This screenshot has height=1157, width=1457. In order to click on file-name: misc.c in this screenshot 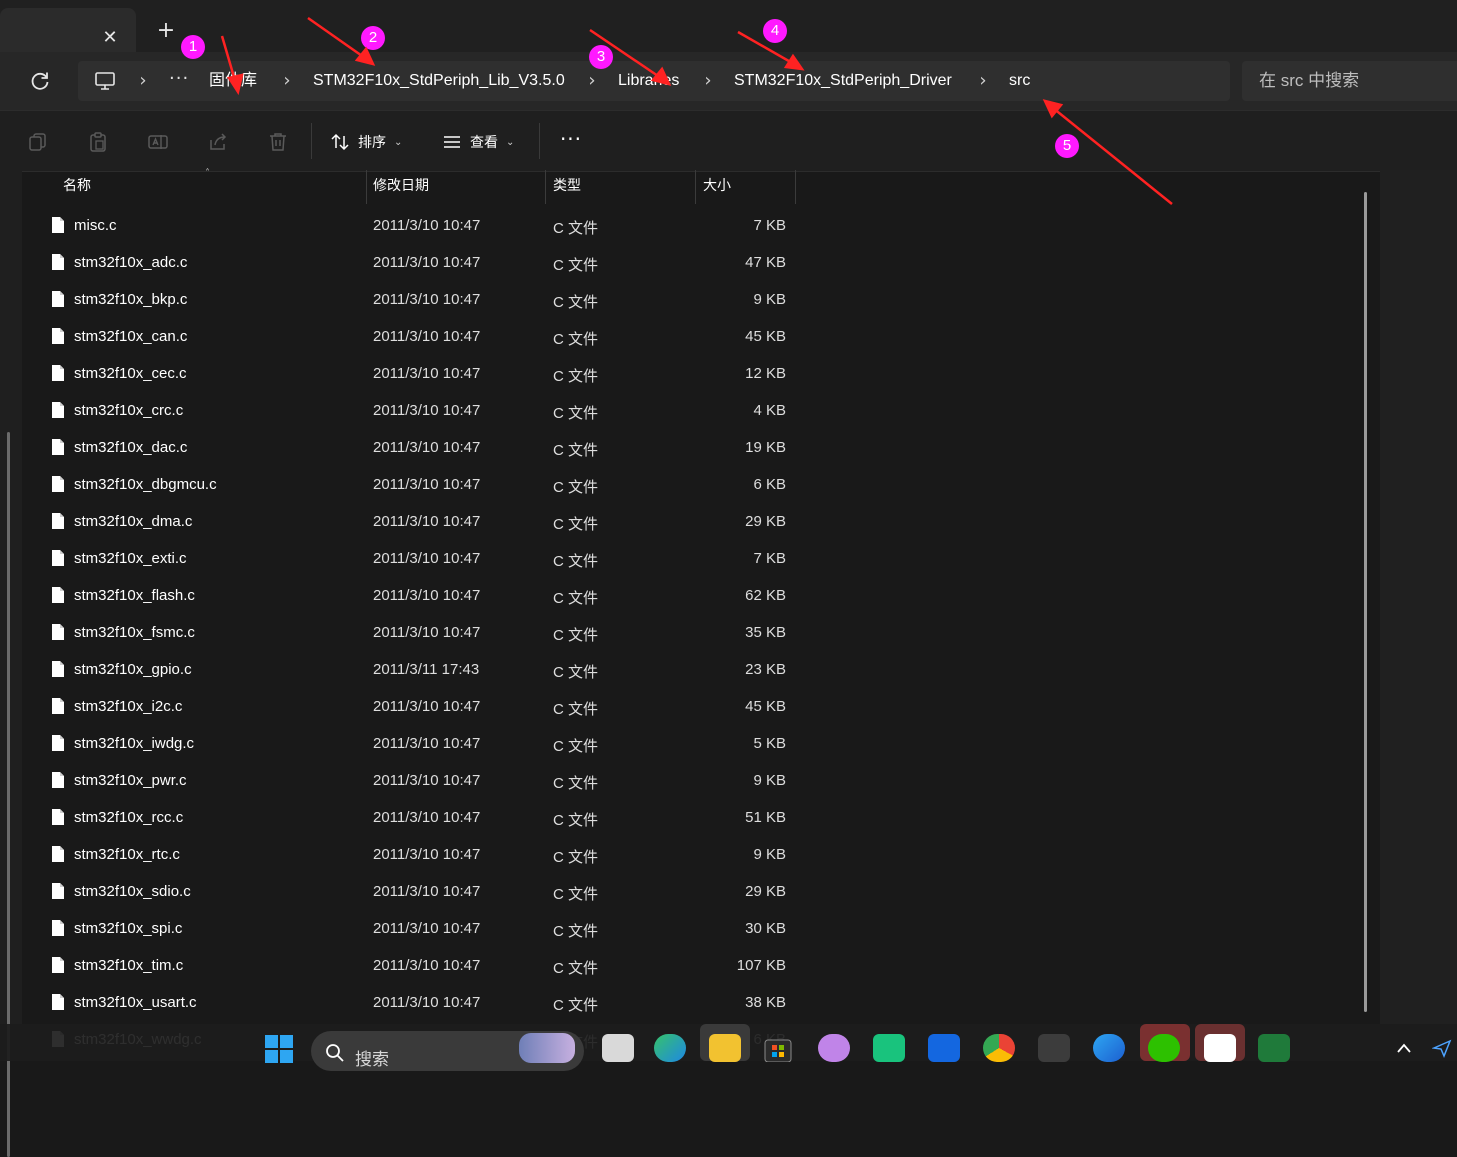, I will do `click(95, 225)`.